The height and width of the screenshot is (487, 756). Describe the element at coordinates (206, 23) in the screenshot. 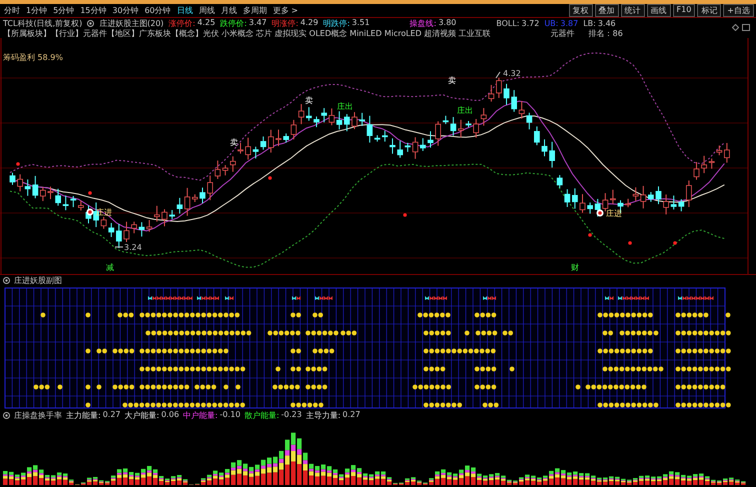

I see `value-reading: 4.25` at that location.